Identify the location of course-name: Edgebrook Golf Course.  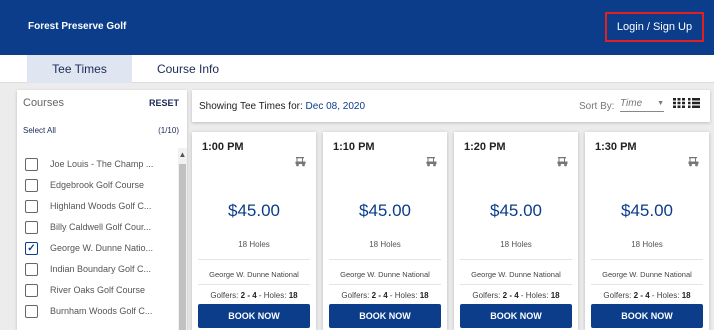
(97, 185).